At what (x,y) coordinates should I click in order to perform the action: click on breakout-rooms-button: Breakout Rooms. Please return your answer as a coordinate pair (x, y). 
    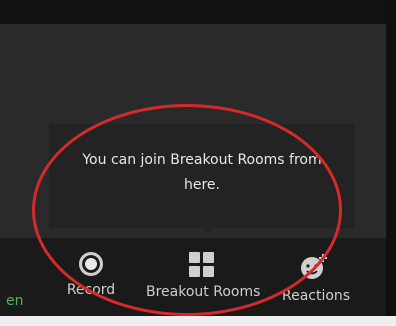
    Looking at the image, I should click on (203, 283).